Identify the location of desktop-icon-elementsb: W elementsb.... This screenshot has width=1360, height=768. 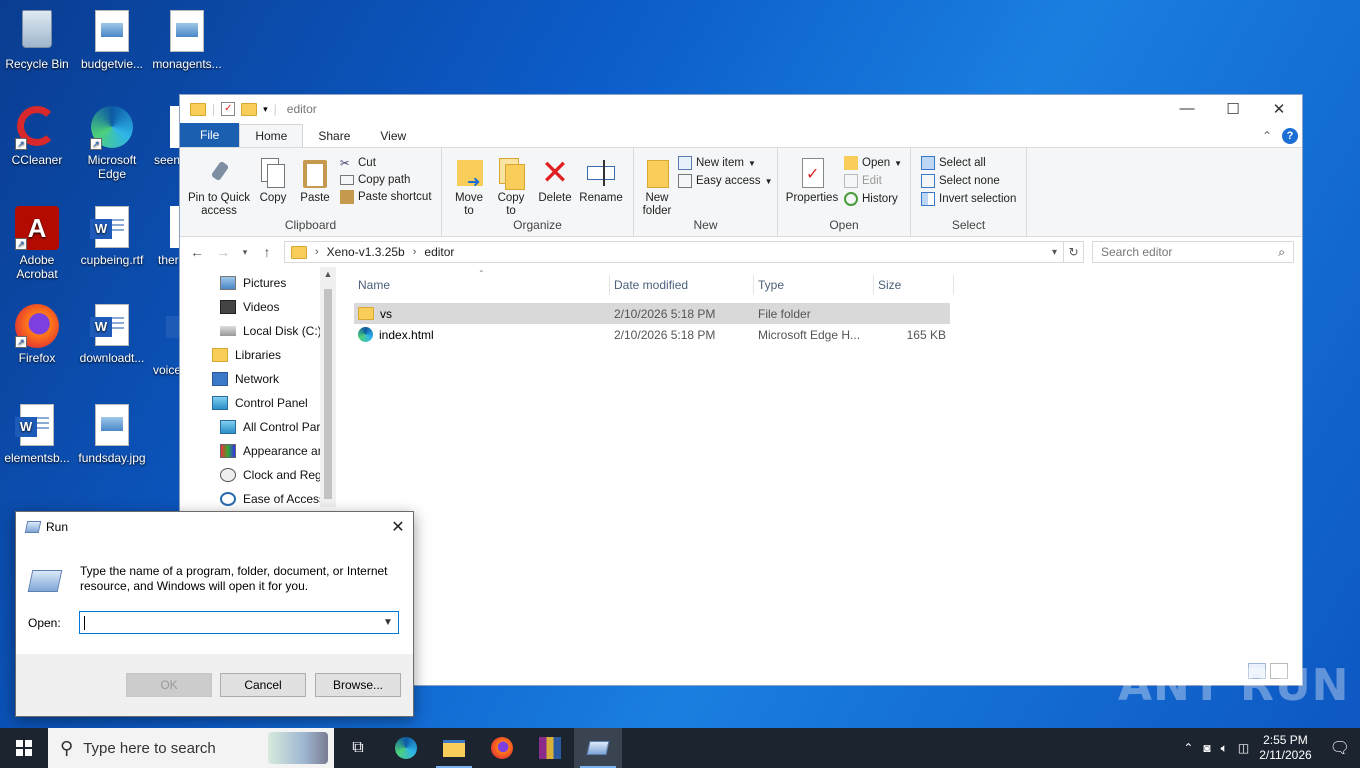
(37, 434).